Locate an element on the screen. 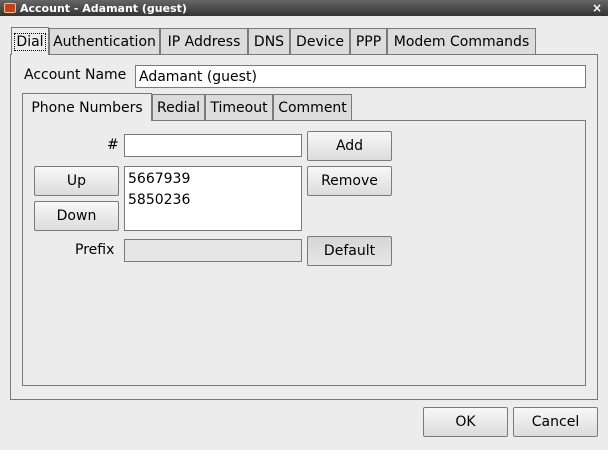  title-bar: Account - Adamant (guest) × is located at coordinates (304, 8).